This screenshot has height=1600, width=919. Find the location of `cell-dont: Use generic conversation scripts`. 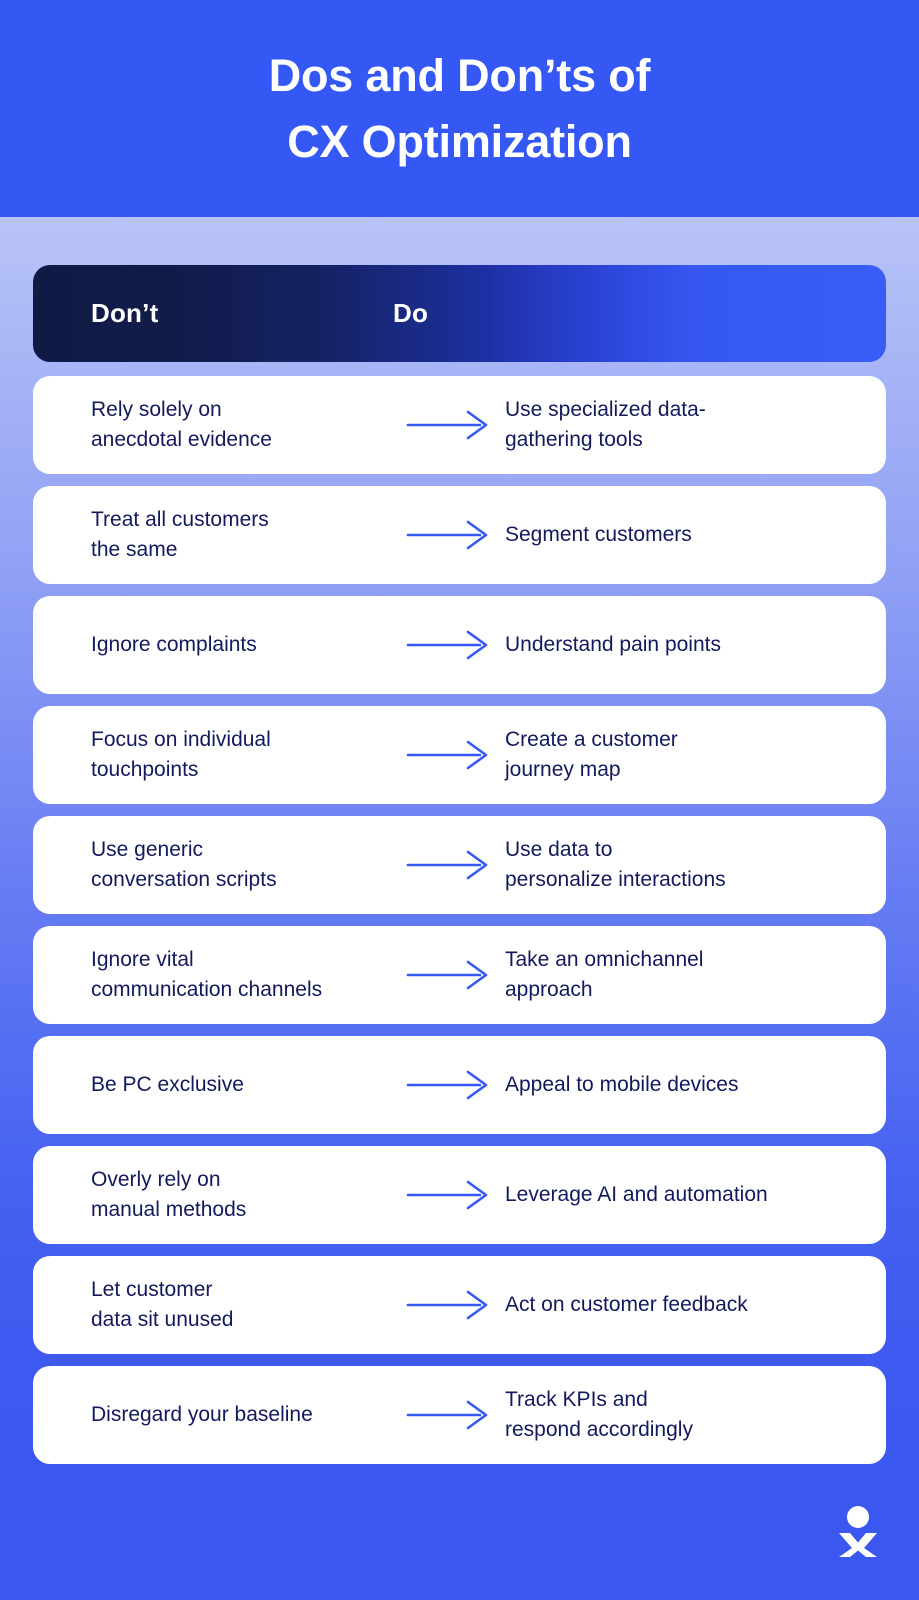

cell-dont: Use generic conversation scripts is located at coordinates (184, 864).